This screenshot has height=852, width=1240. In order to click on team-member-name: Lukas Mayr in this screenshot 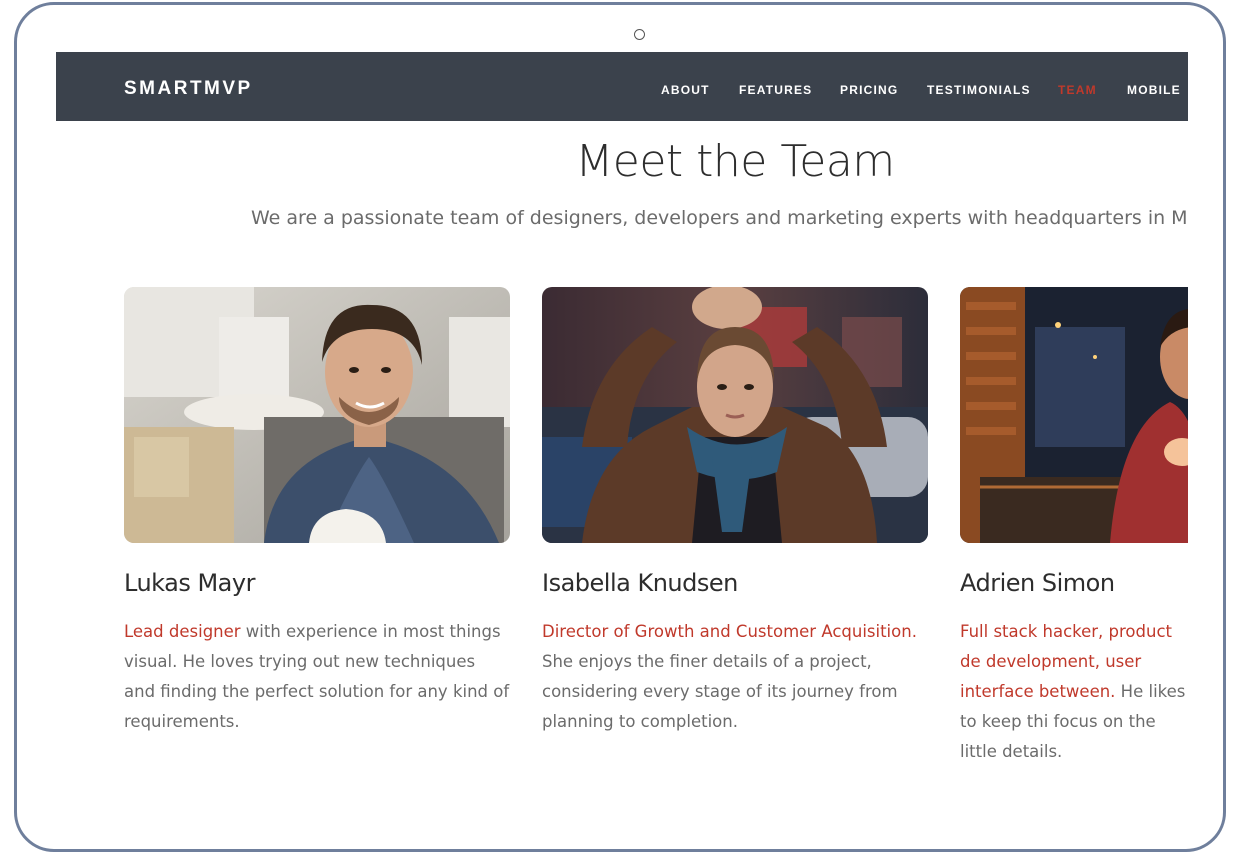, I will do `click(189, 583)`.